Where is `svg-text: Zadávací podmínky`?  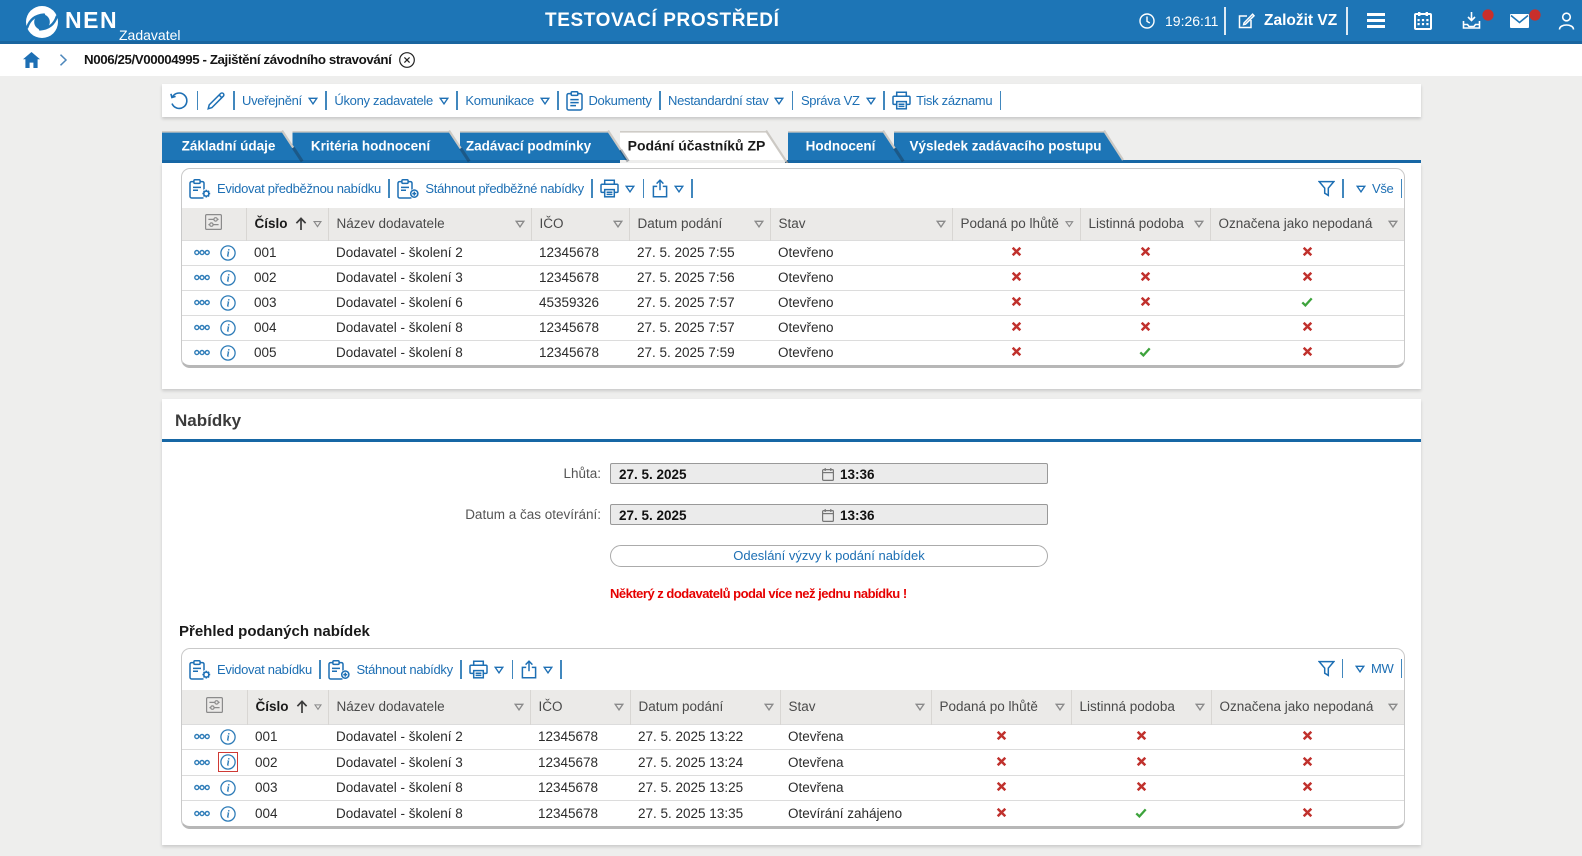
svg-text: Zadávací podmínky is located at coordinates (529, 146).